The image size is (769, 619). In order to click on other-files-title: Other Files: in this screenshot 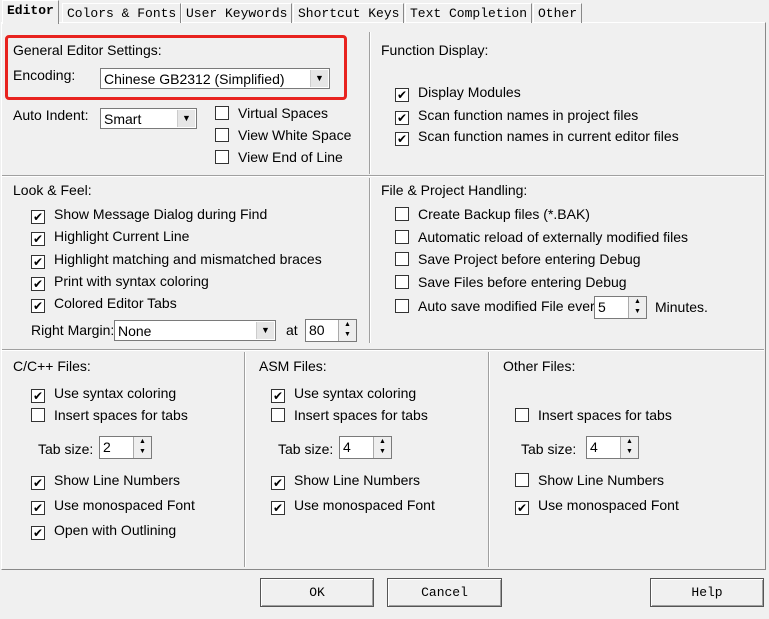, I will do `click(539, 366)`.